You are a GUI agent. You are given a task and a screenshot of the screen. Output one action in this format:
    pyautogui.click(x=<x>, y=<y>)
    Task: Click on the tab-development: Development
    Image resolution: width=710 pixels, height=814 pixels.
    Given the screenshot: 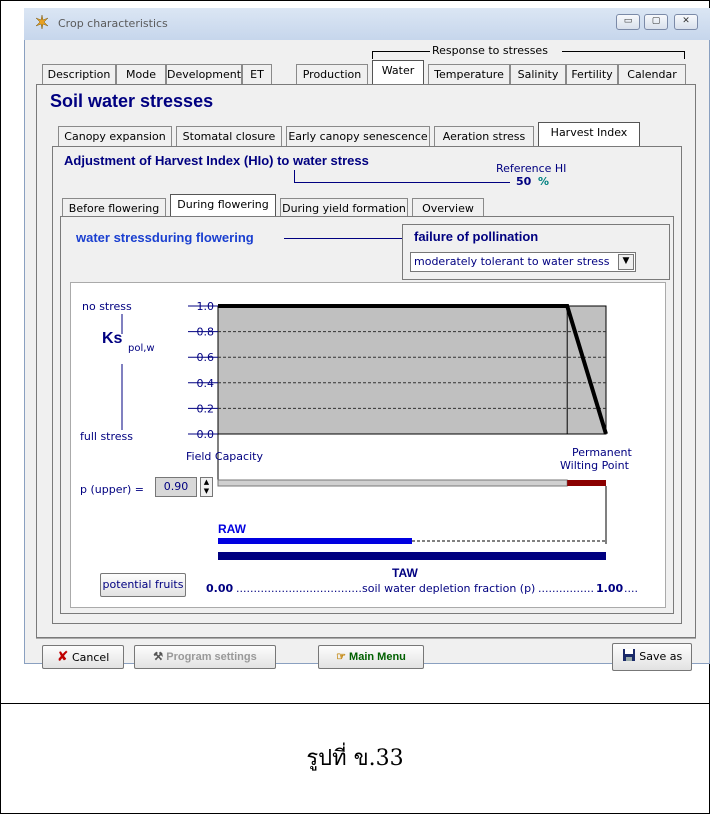 What is the action you would take?
    pyautogui.click(x=204, y=74)
    